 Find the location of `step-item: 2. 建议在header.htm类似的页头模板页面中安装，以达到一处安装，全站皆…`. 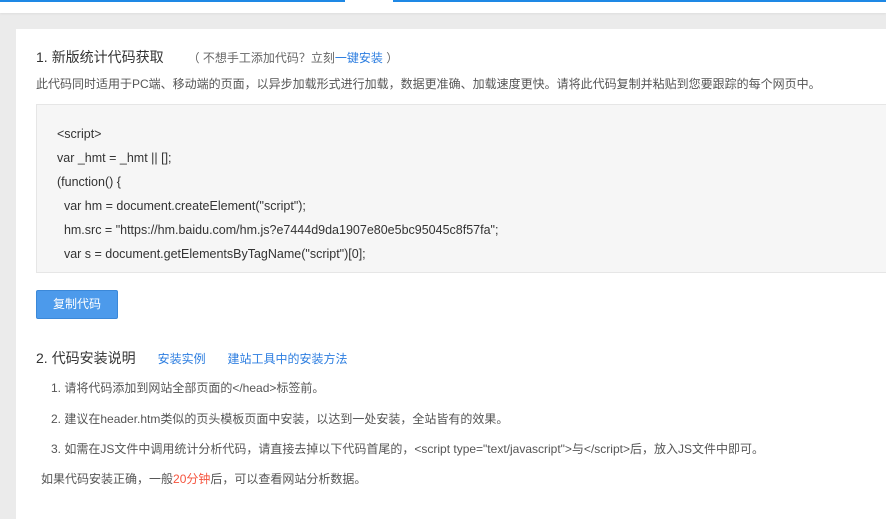

step-item: 2. 建议在header.htm类似的页头模板页面中安装，以达到一处安装，全站皆… is located at coordinates (280, 419).